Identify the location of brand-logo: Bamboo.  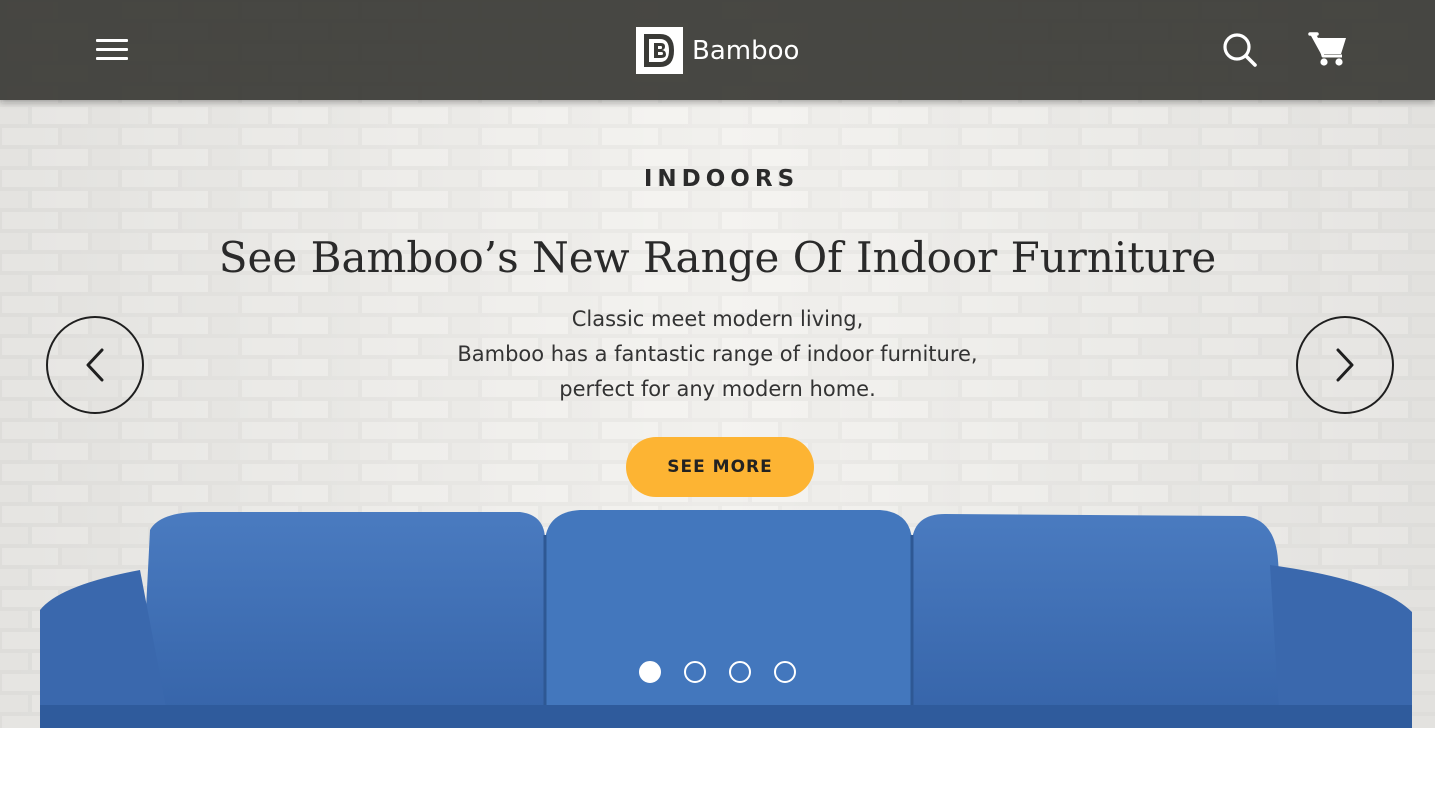
(717, 50).